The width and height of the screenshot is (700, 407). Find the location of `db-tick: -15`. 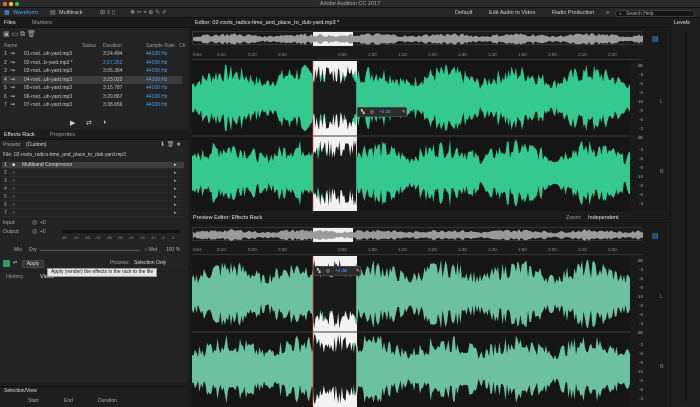

db-tick: -15 is located at coordinates (639, 296).